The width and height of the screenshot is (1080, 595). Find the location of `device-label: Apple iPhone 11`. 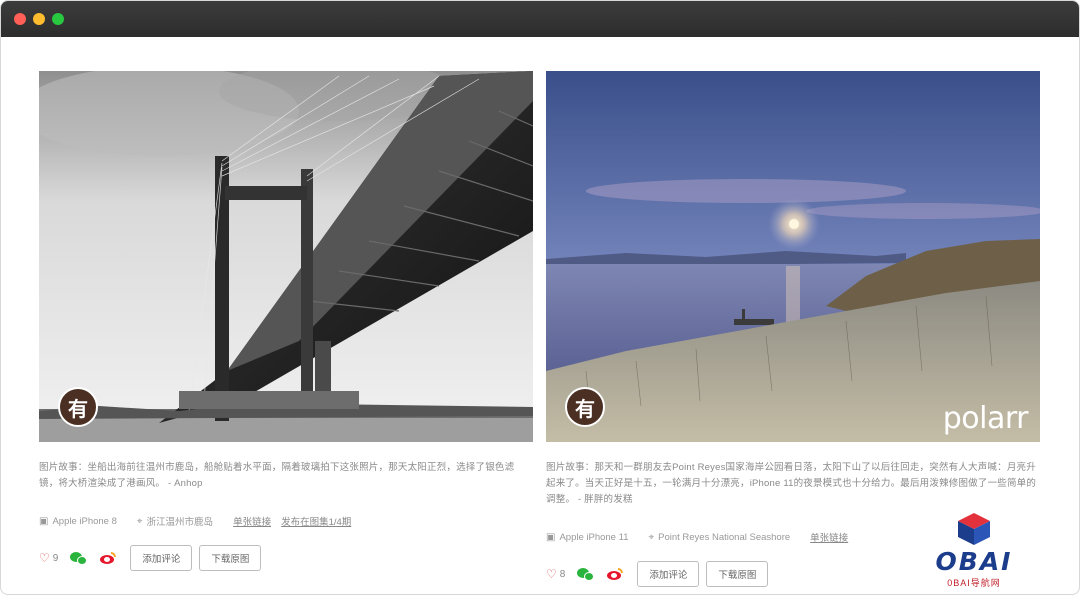

device-label: Apple iPhone 11 is located at coordinates (594, 537).